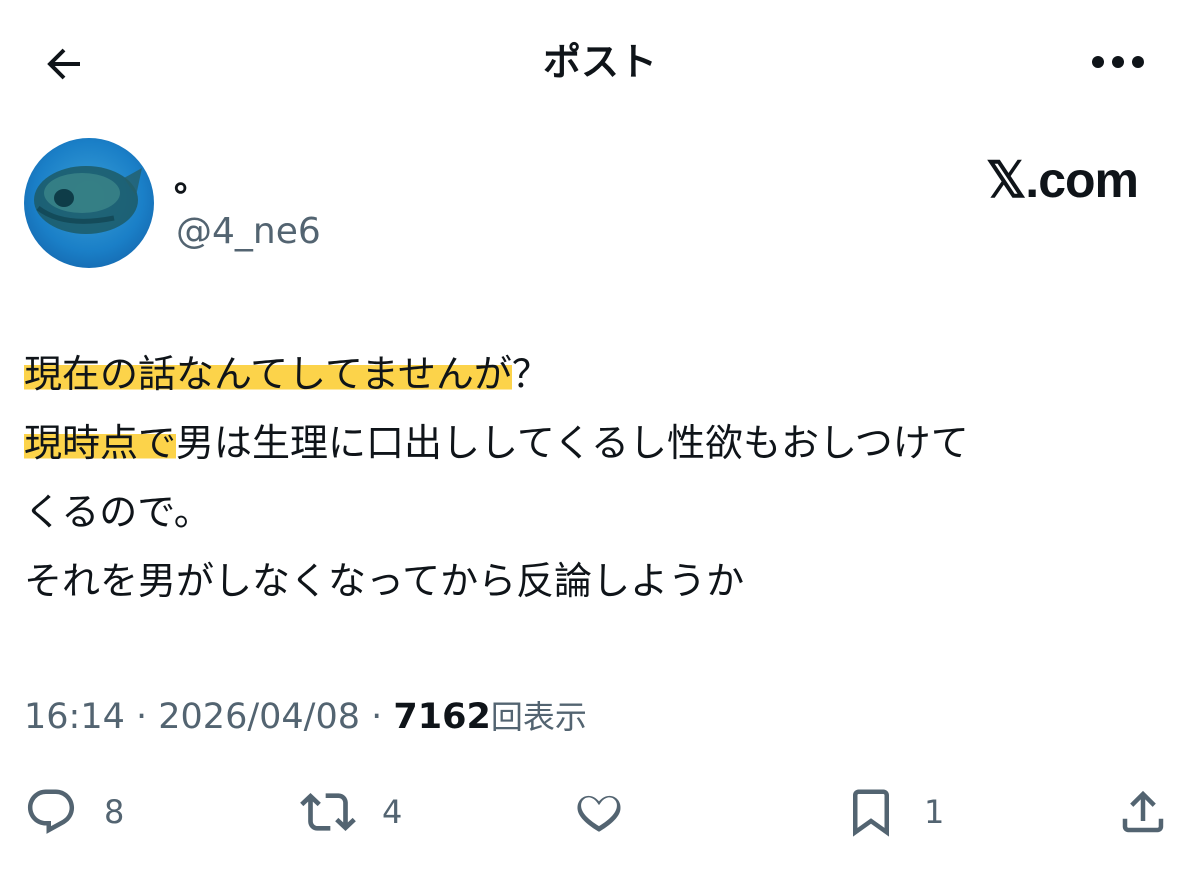  What do you see at coordinates (934, 812) in the screenshot?
I see `bookmark-count: 1` at bounding box center [934, 812].